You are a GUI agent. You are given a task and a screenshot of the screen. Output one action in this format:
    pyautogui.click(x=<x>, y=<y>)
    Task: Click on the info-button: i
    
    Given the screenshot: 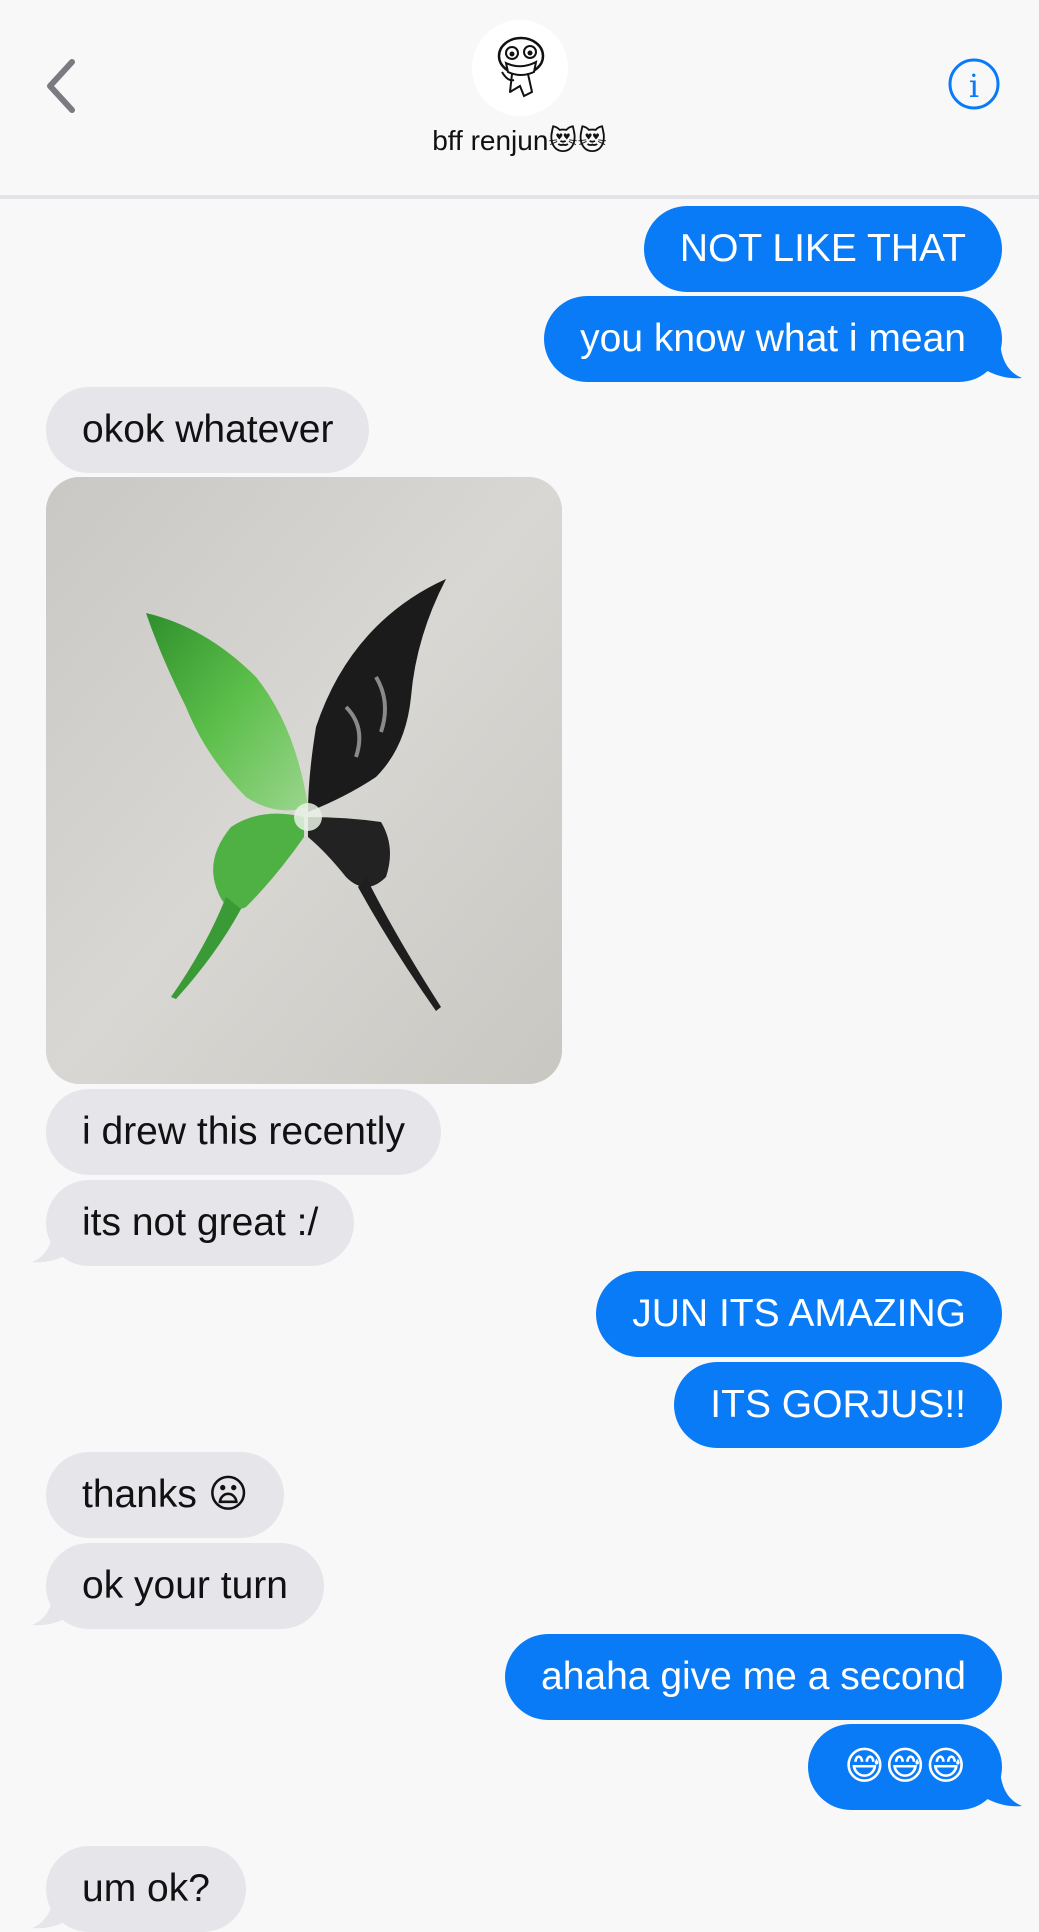 What is the action you would take?
    pyautogui.click(x=974, y=84)
    